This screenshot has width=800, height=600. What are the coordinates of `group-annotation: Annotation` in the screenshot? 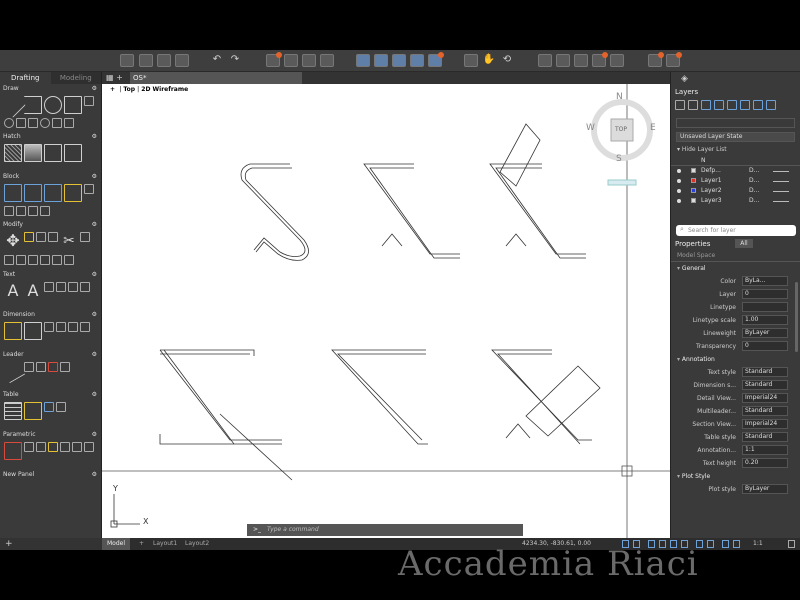 It's located at (735, 359).